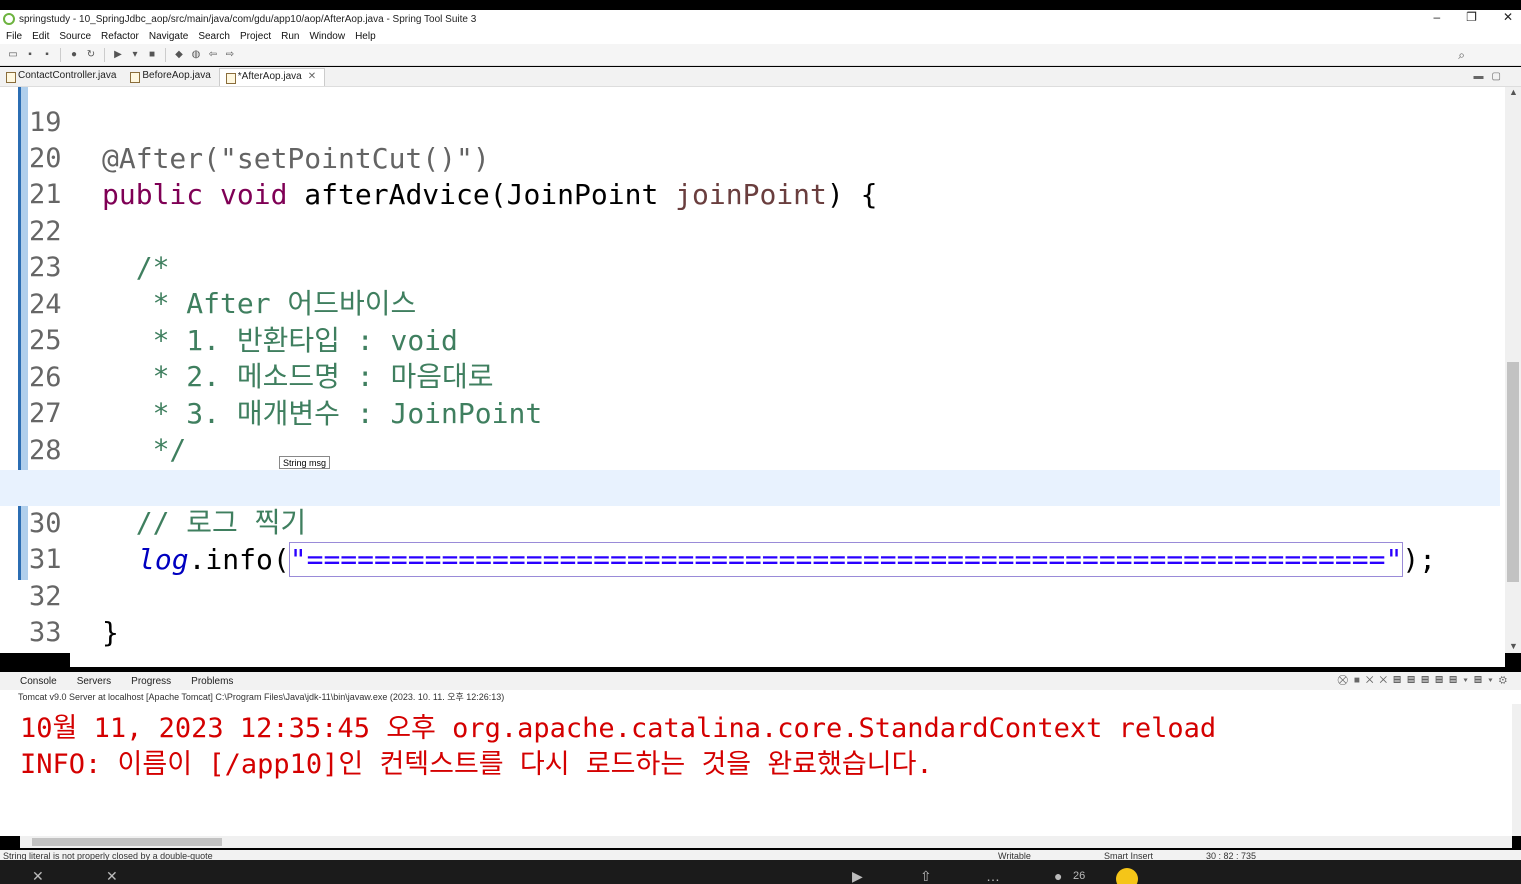 Image resolution: width=1521 pixels, height=884 pixels. What do you see at coordinates (1508, 17) in the screenshot?
I see `close-button: ✕` at bounding box center [1508, 17].